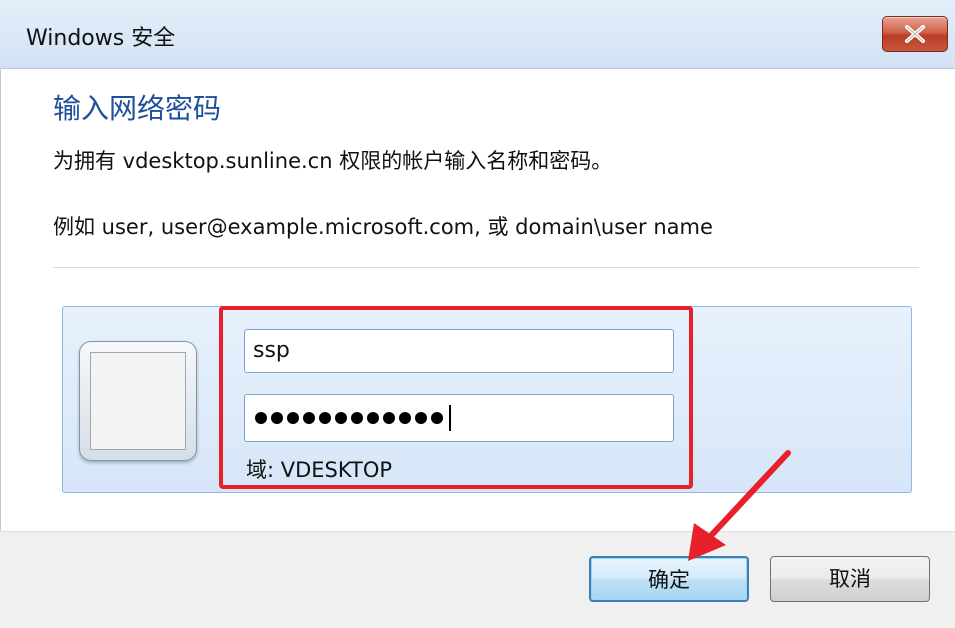  I want to click on close-icon, so click(915, 34).